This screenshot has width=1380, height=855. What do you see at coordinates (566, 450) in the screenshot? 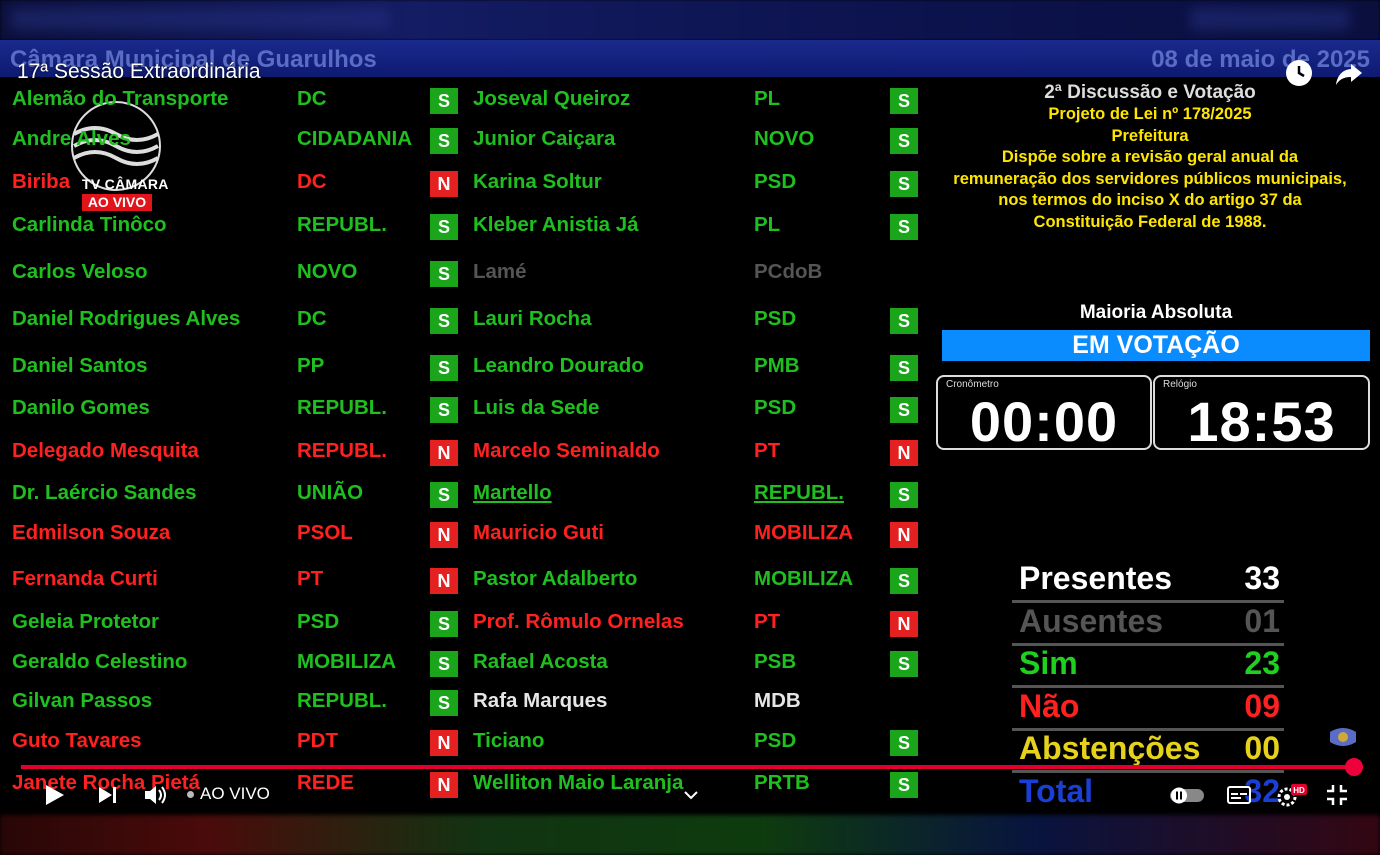
I see `councillor-name: Marcelo Seminaldo` at bounding box center [566, 450].